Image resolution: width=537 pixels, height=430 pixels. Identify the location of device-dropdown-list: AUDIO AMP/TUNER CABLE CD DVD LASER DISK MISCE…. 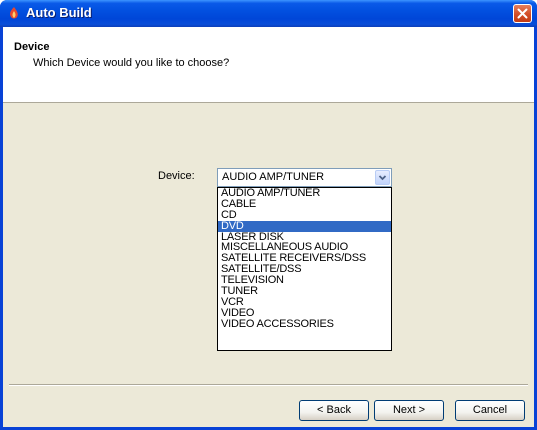
(304, 269).